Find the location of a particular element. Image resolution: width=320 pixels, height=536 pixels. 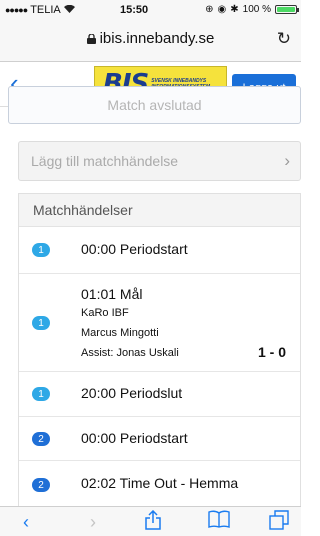

browser-toolbar: ‹ › is located at coordinates (150, 521).